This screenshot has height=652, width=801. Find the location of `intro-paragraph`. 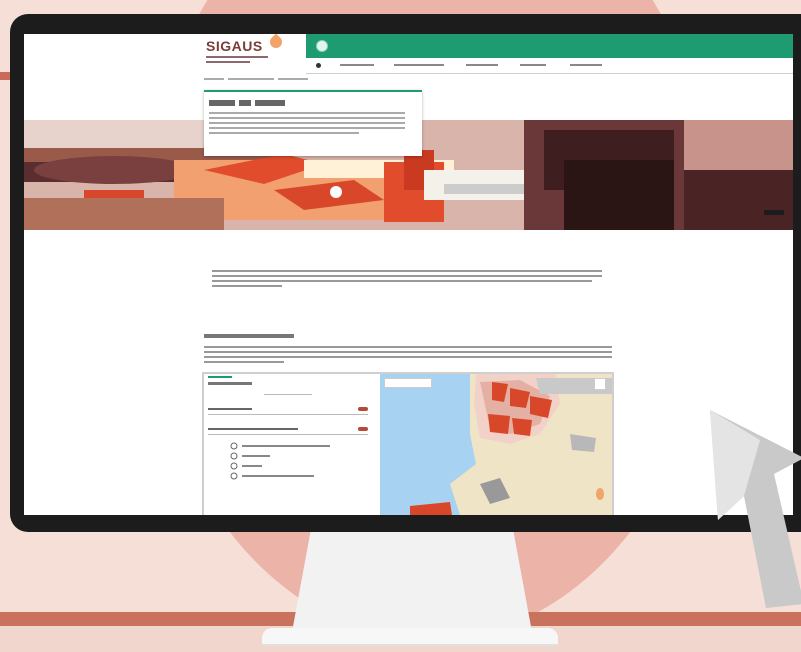

intro-paragraph is located at coordinates (407, 278).